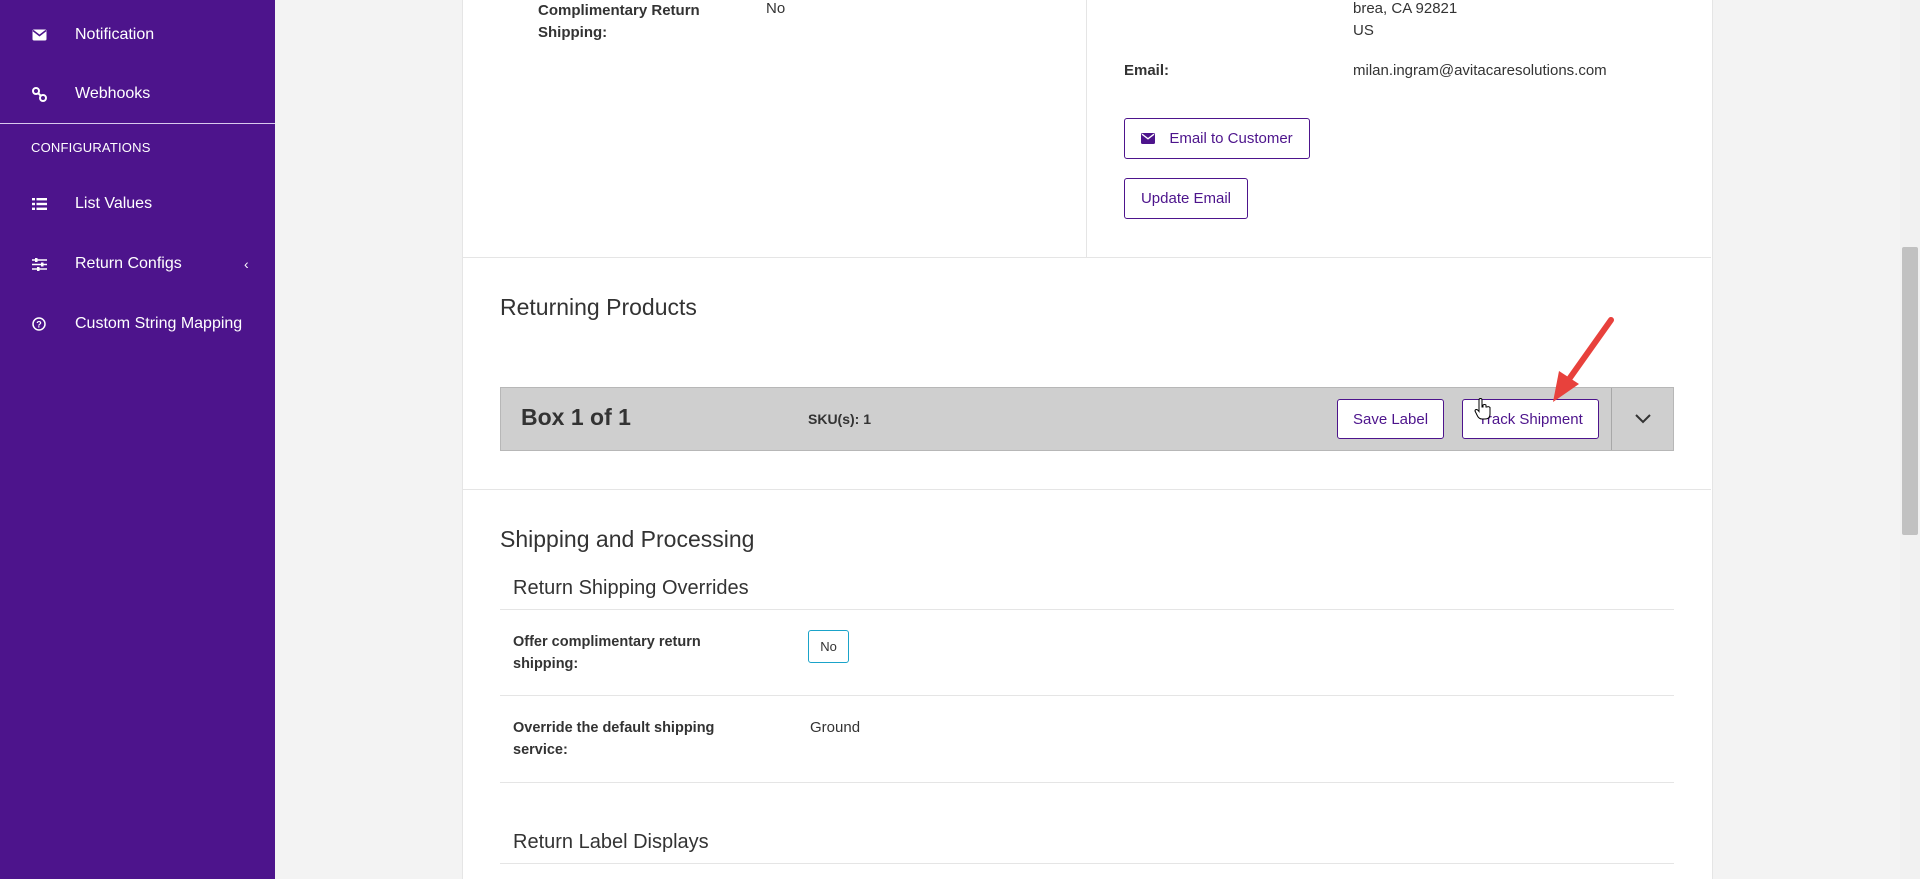 The height and width of the screenshot is (879, 1920). What do you see at coordinates (1583, 359) in the screenshot?
I see `annotation-arrow-icon` at bounding box center [1583, 359].